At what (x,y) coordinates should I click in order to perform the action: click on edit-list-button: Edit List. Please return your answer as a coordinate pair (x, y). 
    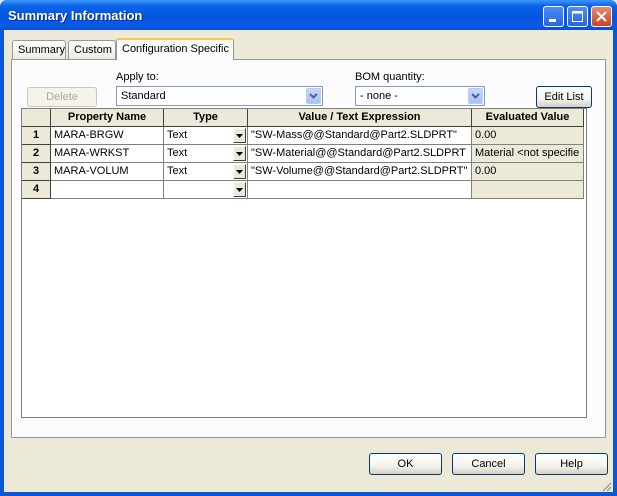
    Looking at the image, I should click on (564, 97).